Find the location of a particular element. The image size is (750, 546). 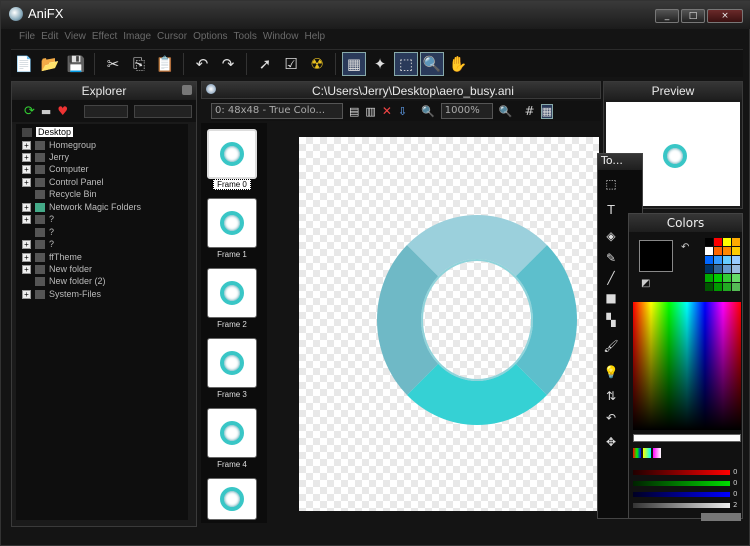

animate-icon: ✦ is located at coordinates (380, 64).